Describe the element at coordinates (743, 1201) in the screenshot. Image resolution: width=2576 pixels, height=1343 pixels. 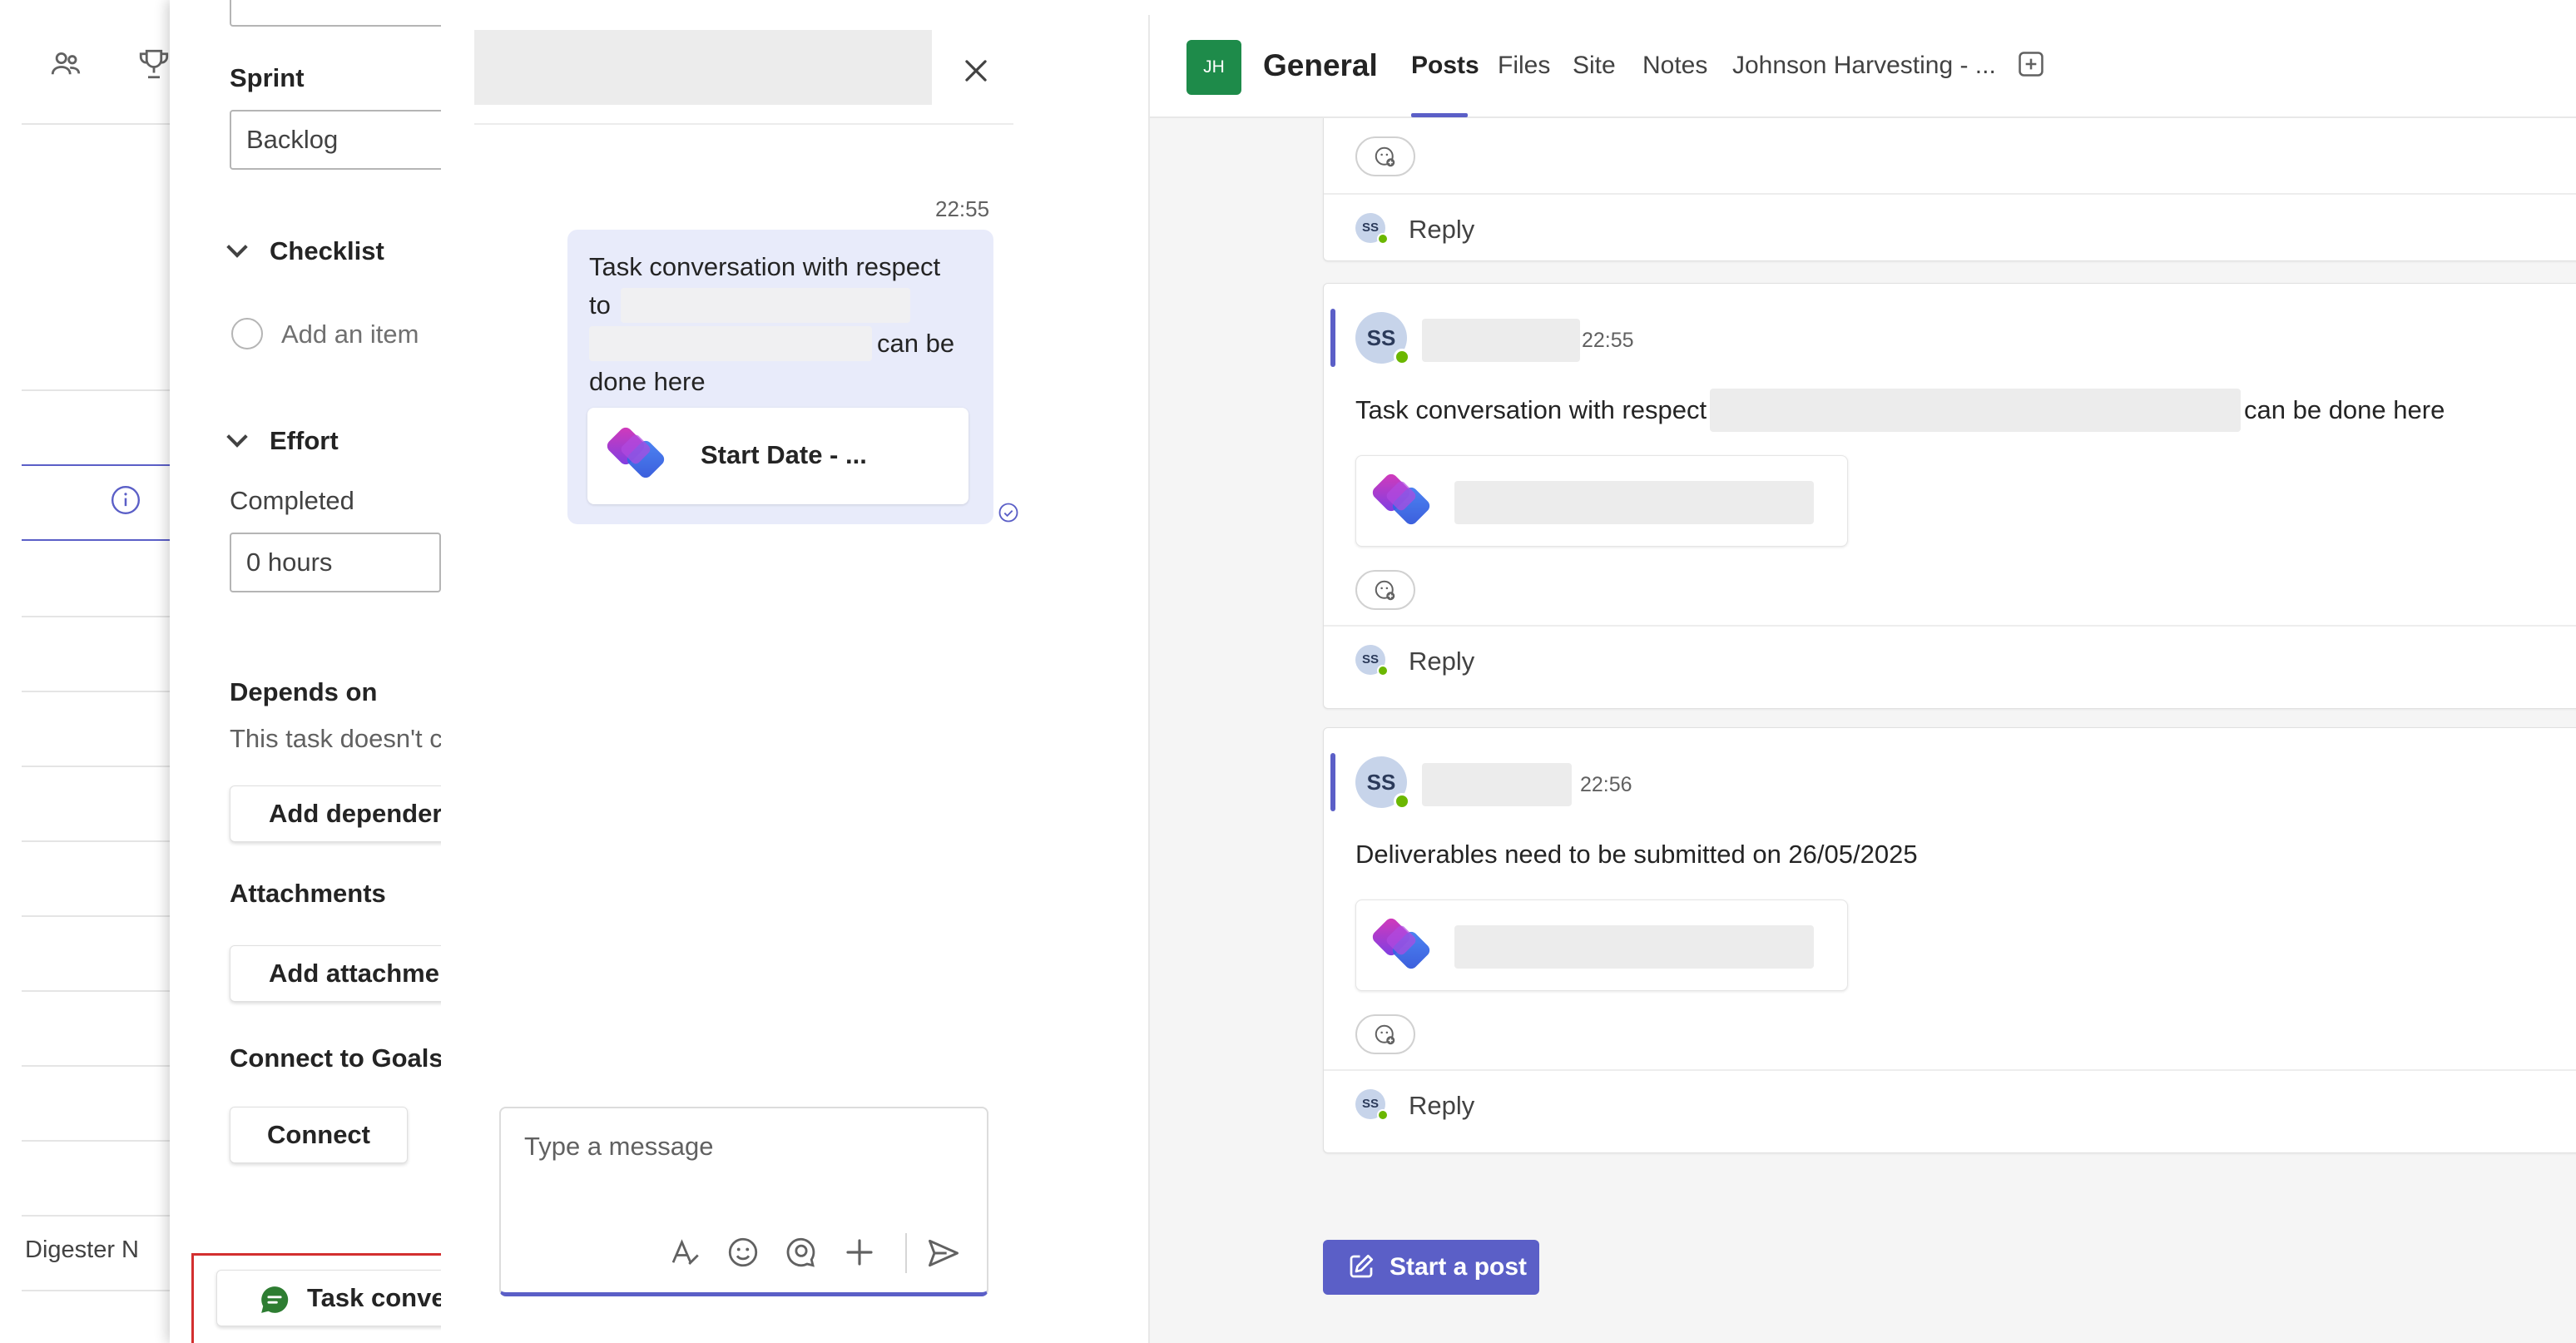
I see `message-compose-box: Type a message` at that location.